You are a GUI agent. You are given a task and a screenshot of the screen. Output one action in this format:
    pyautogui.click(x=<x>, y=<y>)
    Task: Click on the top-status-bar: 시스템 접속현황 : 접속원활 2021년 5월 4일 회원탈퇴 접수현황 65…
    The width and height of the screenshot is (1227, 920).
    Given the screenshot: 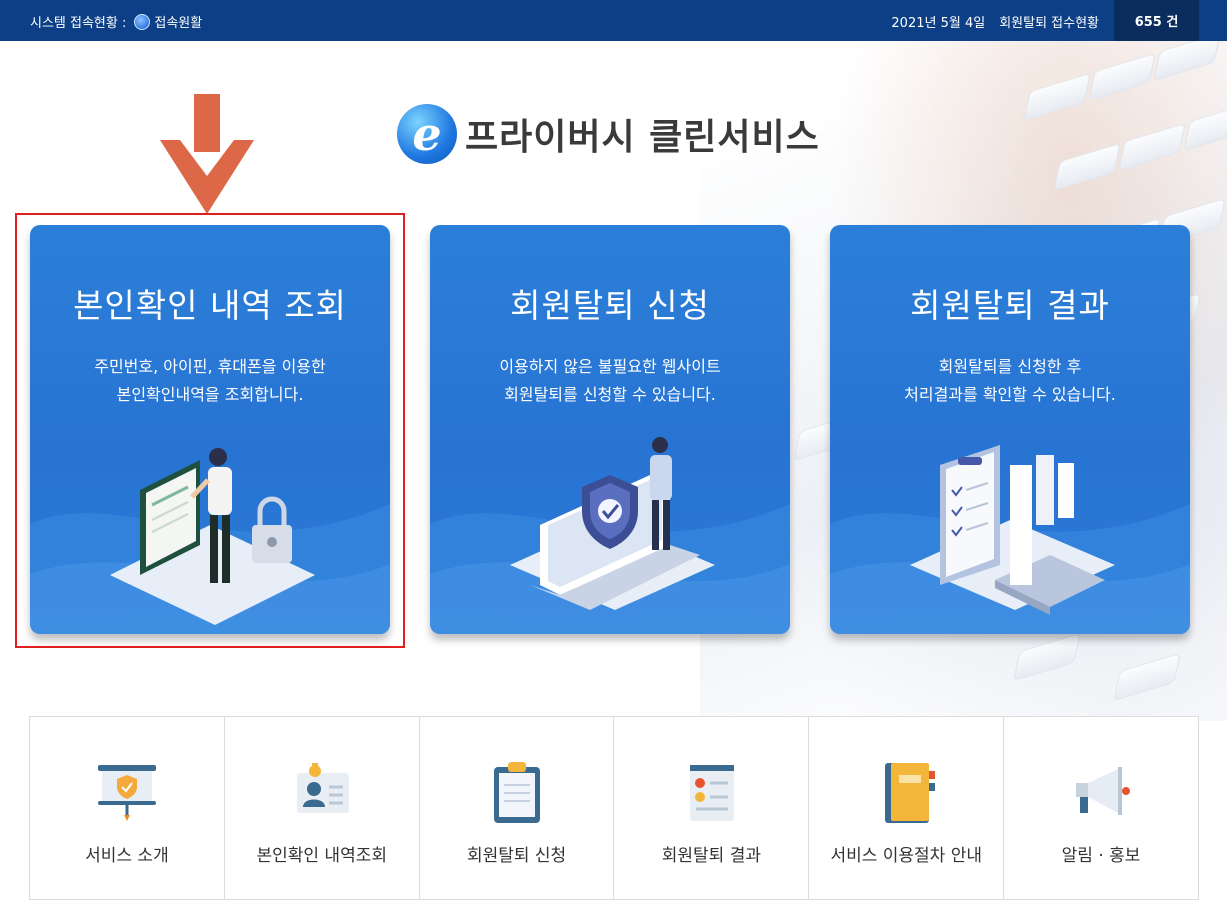 What is the action you would take?
    pyautogui.click(x=613, y=20)
    